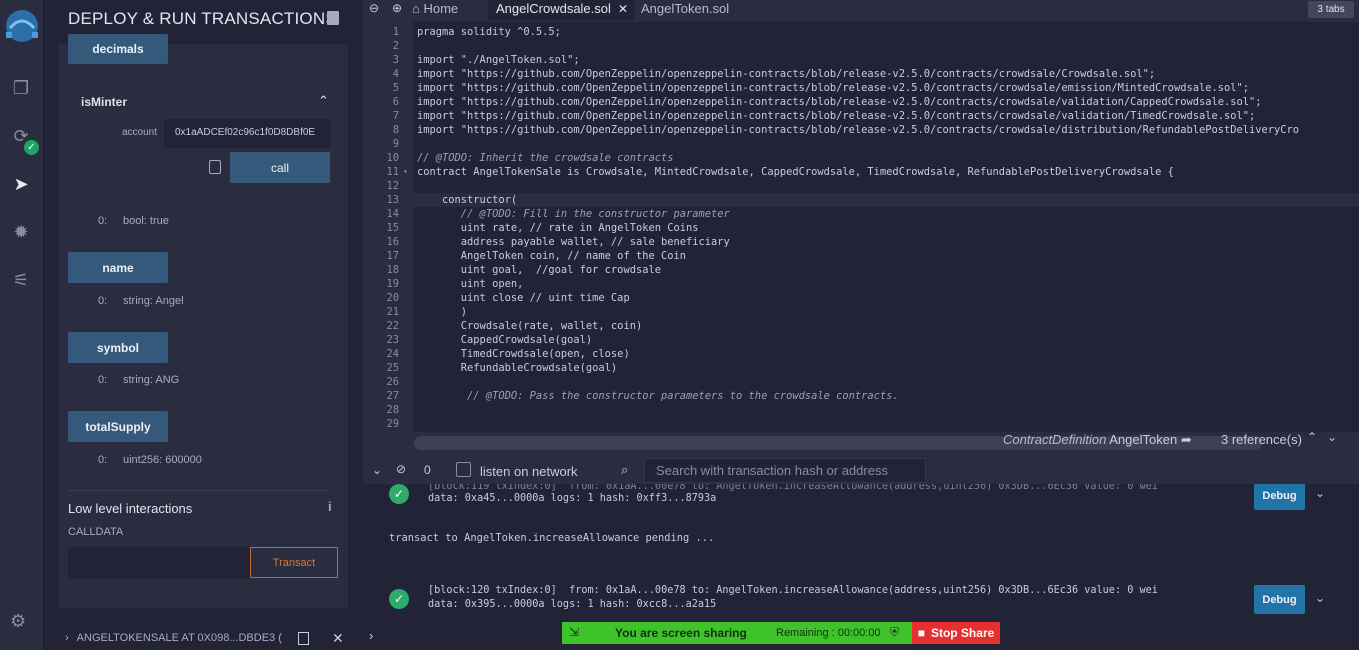  Describe the element at coordinates (523, 298) in the screenshot. I see `line-text: uint close // uint time Cap` at that location.